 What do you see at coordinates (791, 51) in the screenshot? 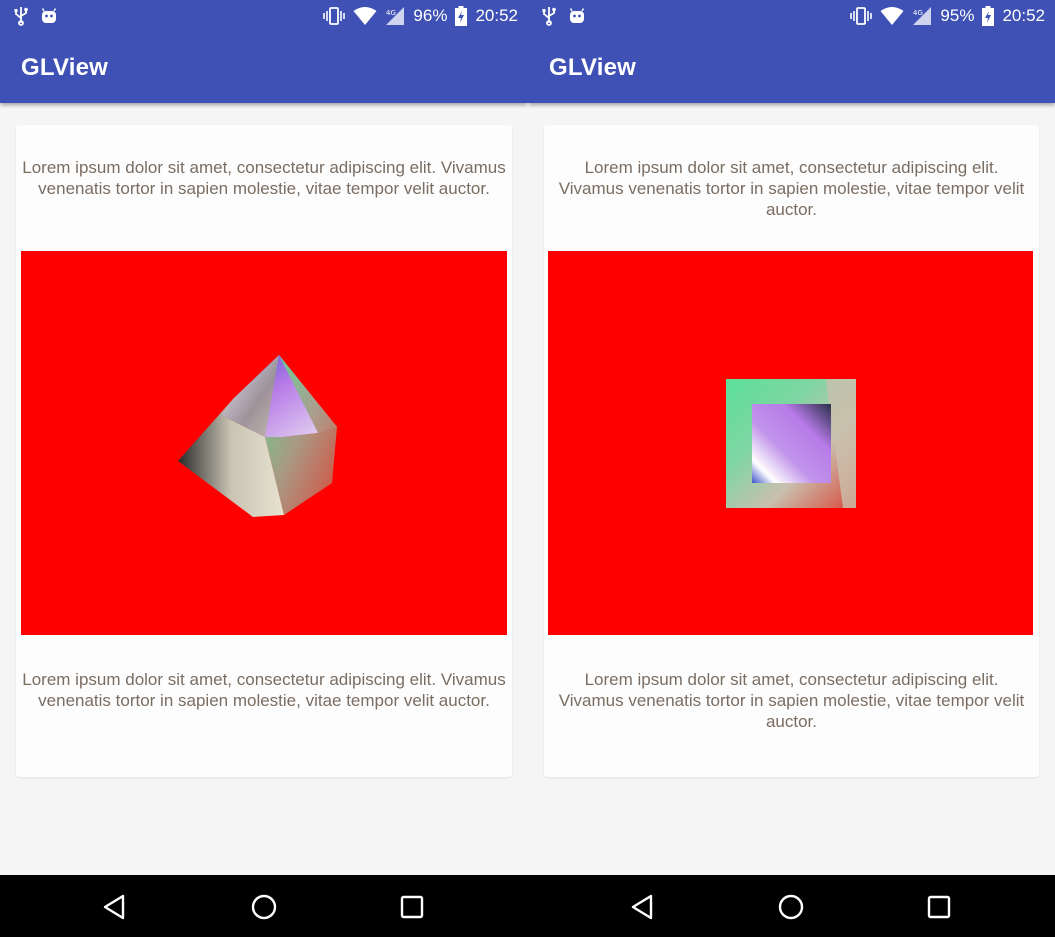
I see `app-bar: 4G 95% 20:52 GLView` at bounding box center [791, 51].